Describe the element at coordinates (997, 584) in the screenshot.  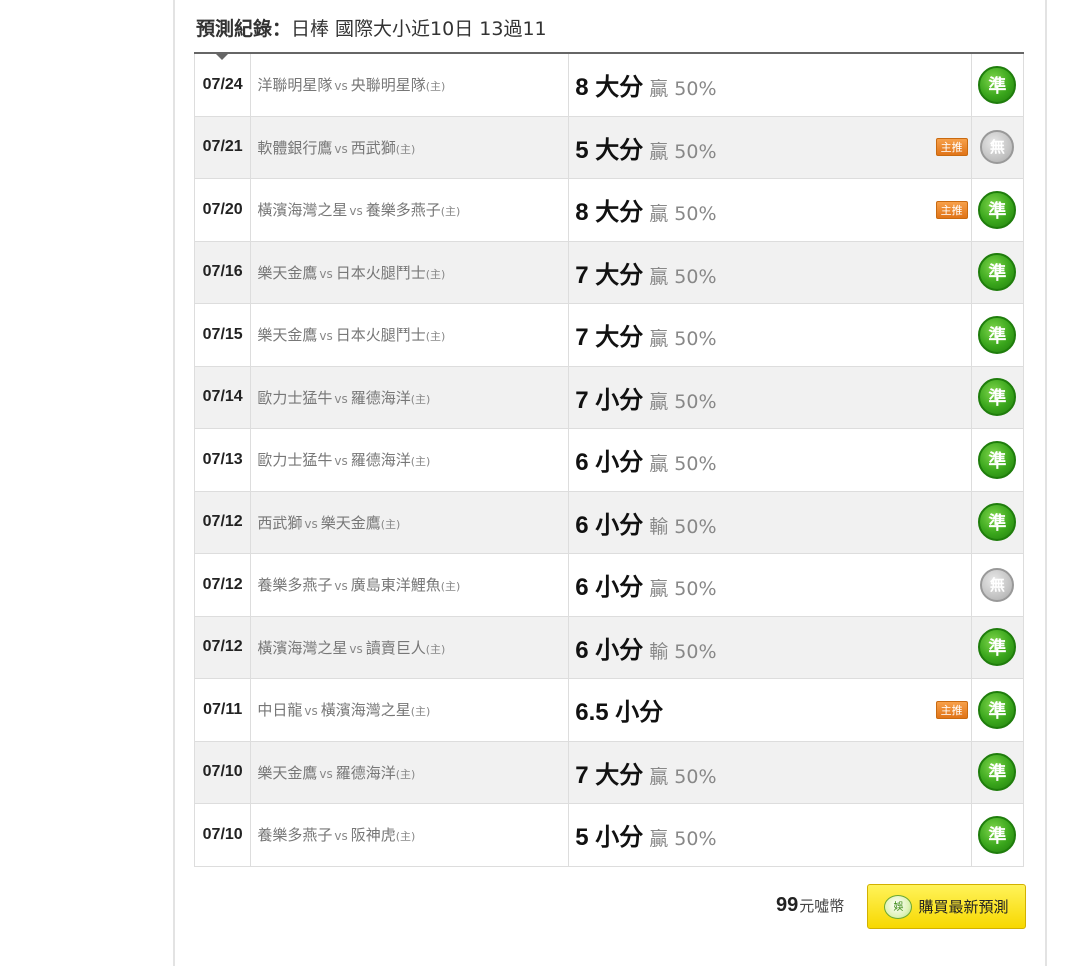
I see `void-mark-icon: 無` at that location.